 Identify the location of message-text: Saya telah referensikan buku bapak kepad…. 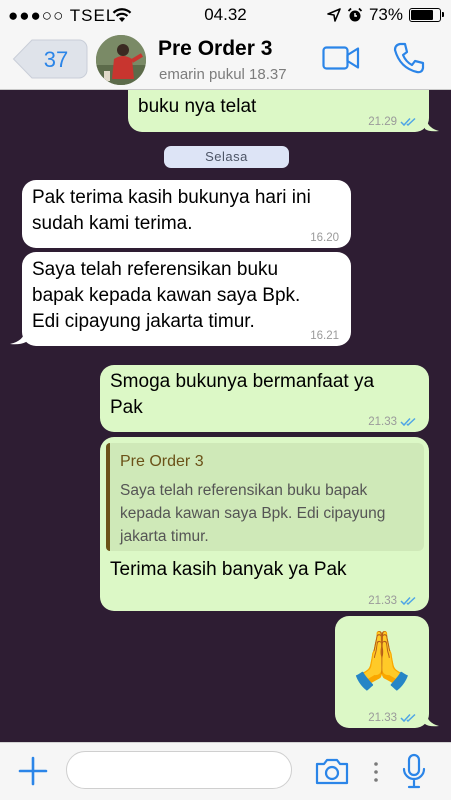
(166, 295).